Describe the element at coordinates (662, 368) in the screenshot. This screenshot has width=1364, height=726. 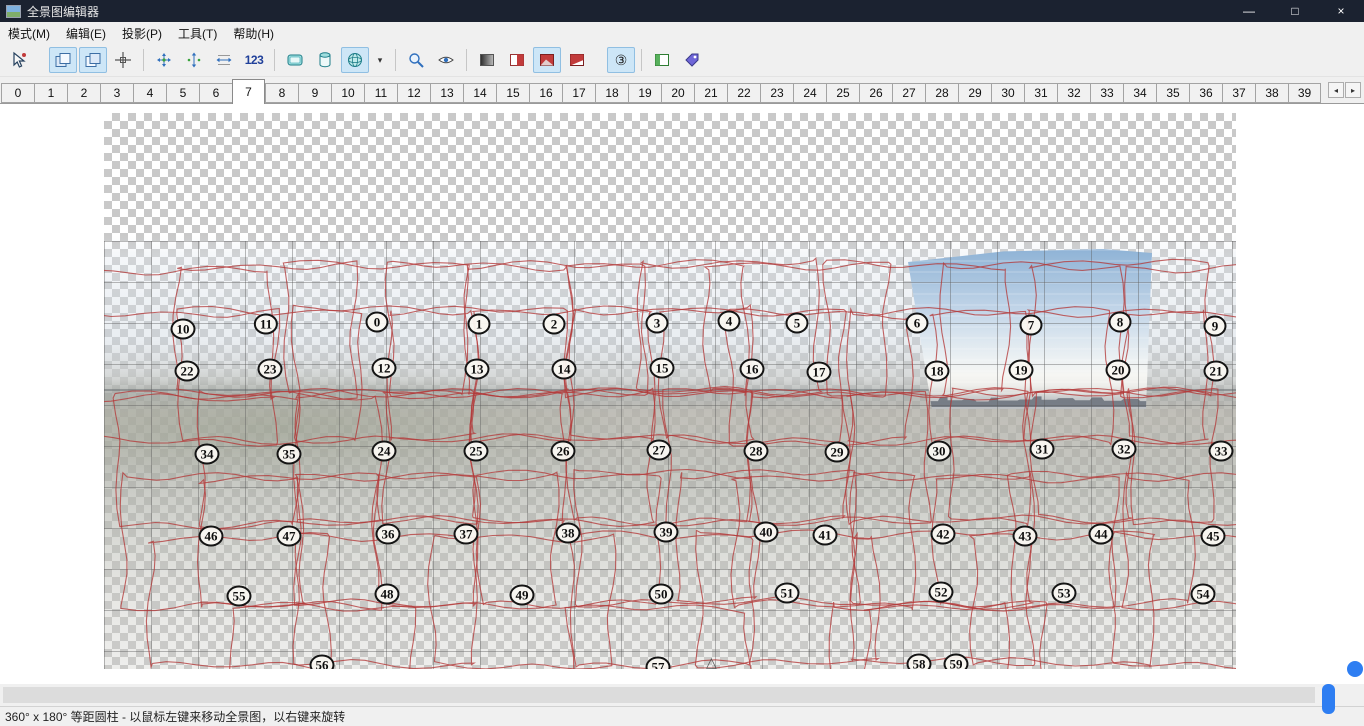
I see `image-marker-15: 15` at that location.